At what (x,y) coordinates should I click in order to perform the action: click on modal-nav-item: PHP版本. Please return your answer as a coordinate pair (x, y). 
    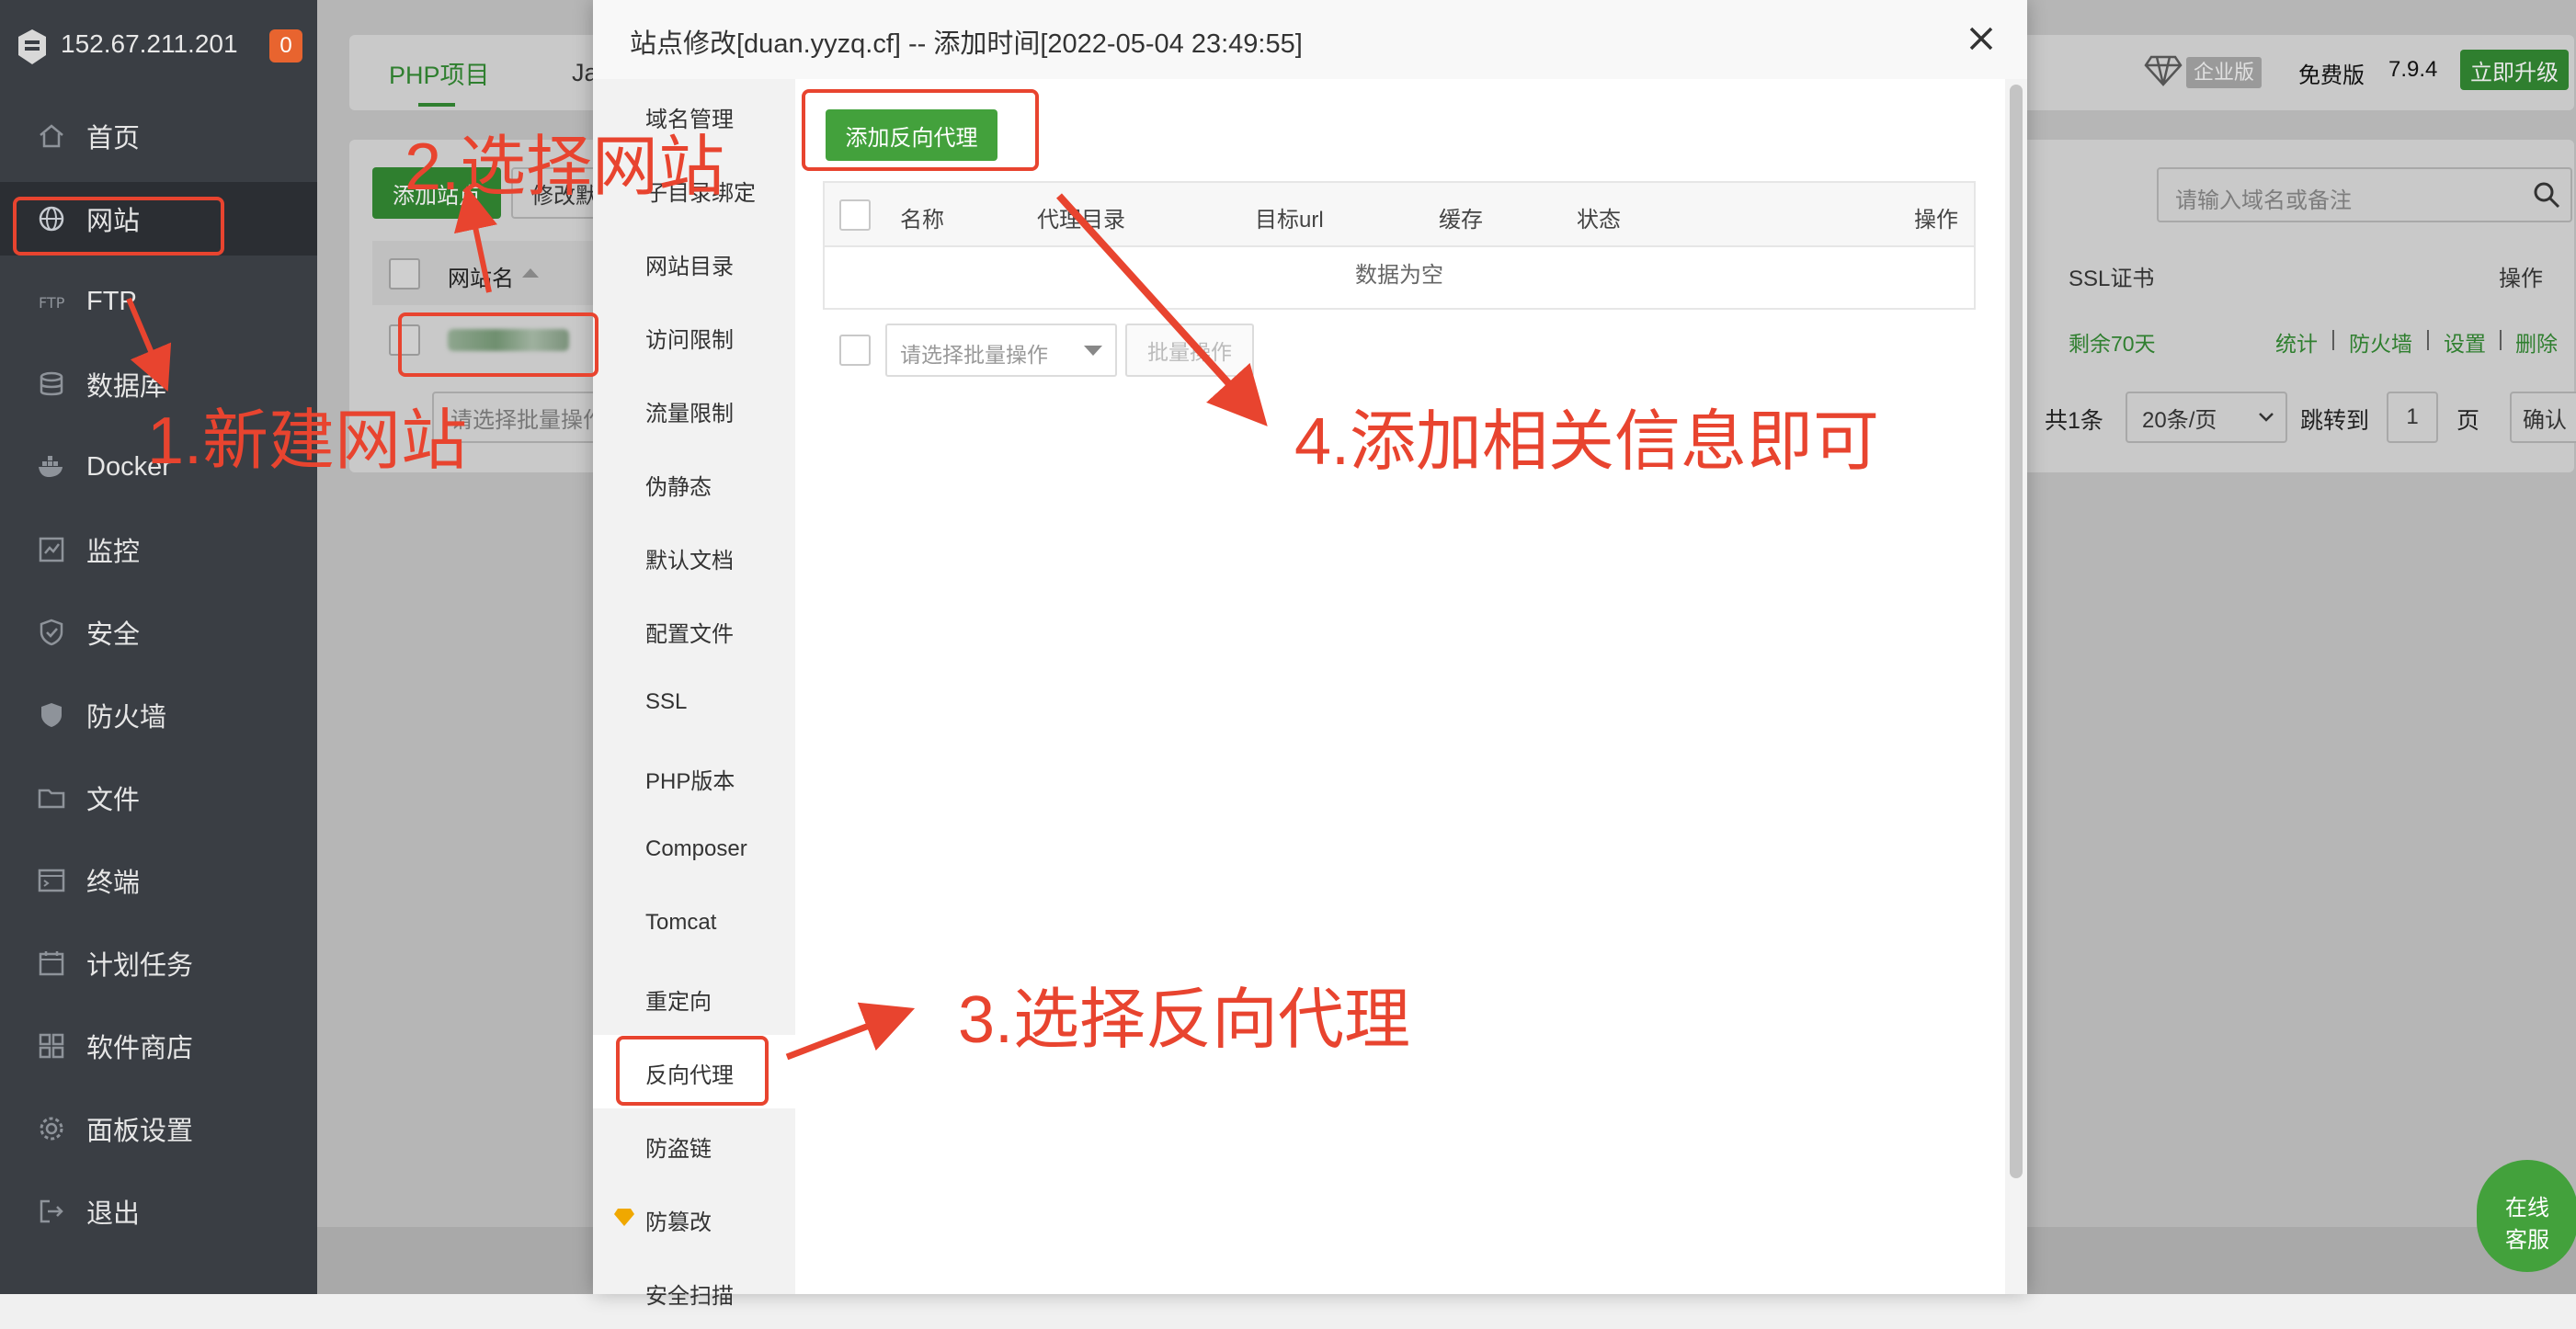
    Looking at the image, I should click on (694, 777).